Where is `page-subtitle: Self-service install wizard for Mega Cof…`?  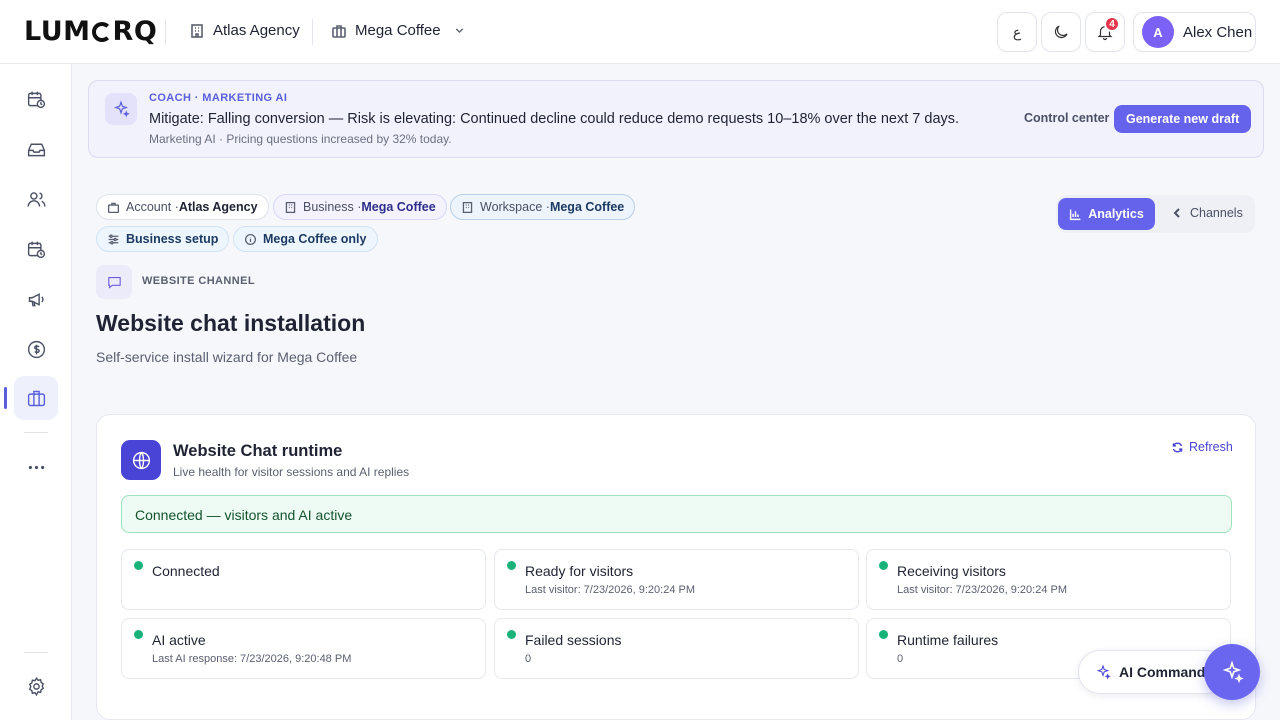 page-subtitle: Self-service install wizard for Mega Cof… is located at coordinates (227, 357).